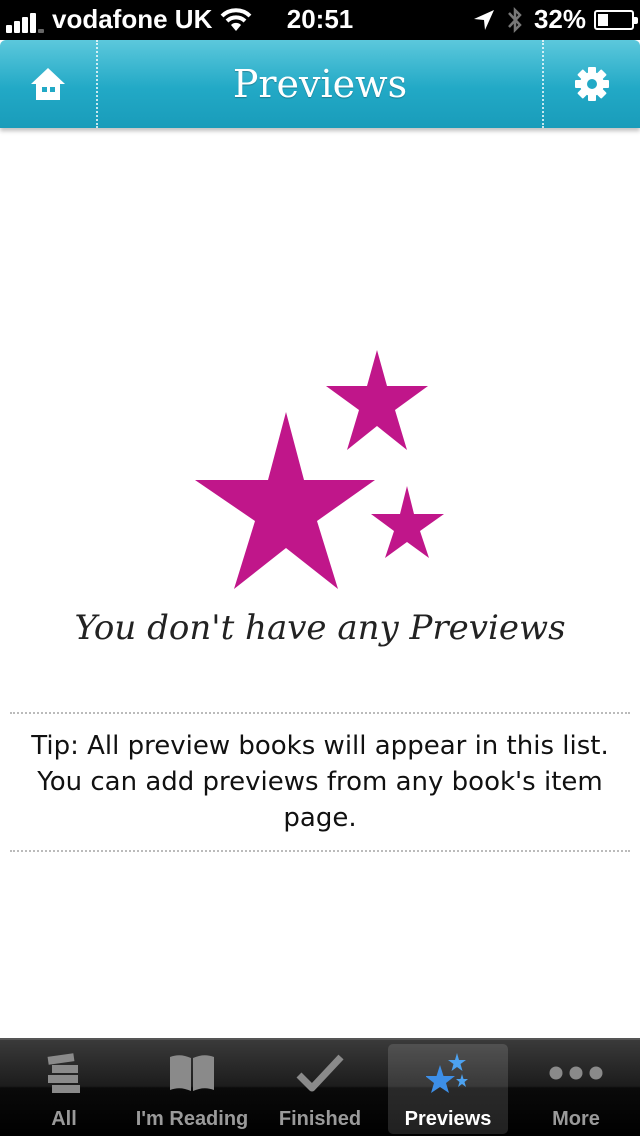 The width and height of the screenshot is (640, 1136). What do you see at coordinates (64, 1119) in the screenshot?
I see `tab-label: All` at bounding box center [64, 1119].